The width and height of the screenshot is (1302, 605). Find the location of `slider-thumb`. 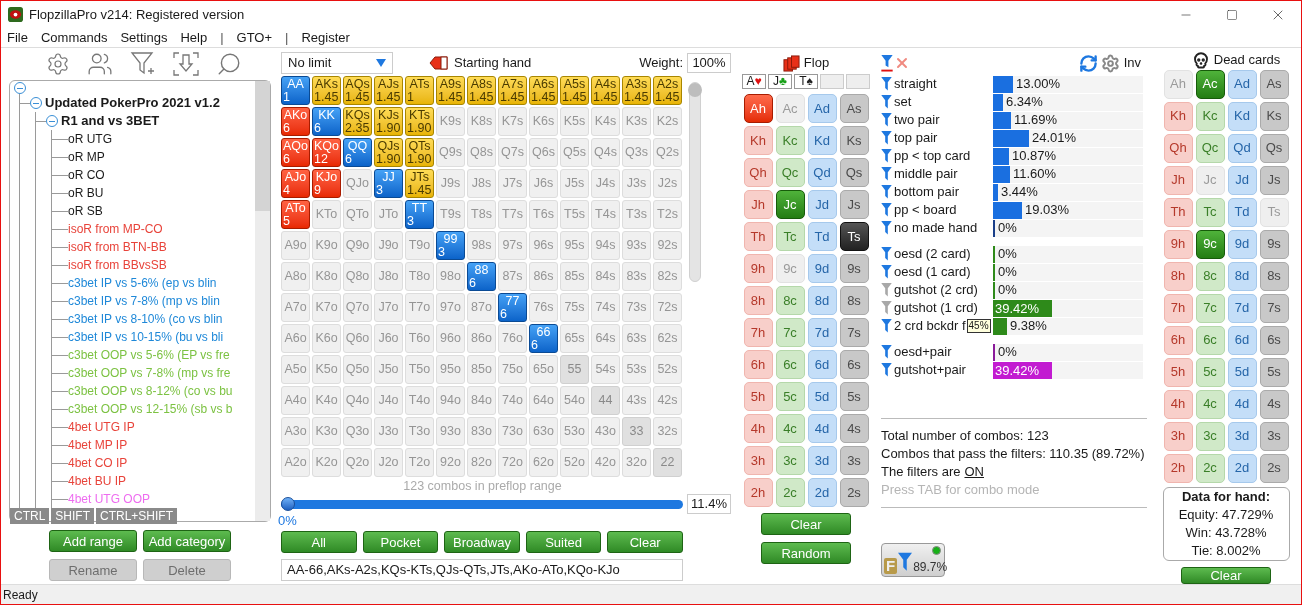

slider-thumb is located at coordinates (695, 90).